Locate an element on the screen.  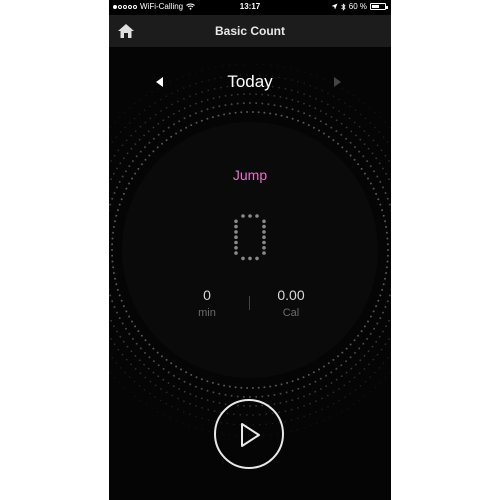
chevron-right-icon is located at coordinates (337, 82).